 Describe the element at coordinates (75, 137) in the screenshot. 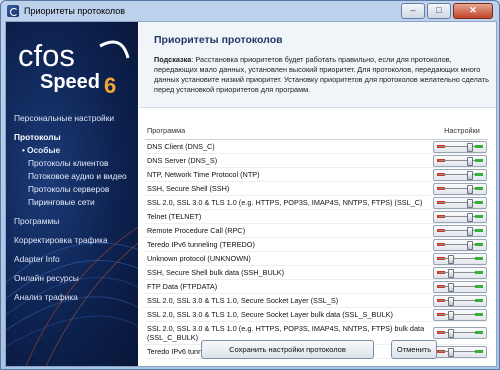

I see `nav-protocols: Протоколы` at that location.